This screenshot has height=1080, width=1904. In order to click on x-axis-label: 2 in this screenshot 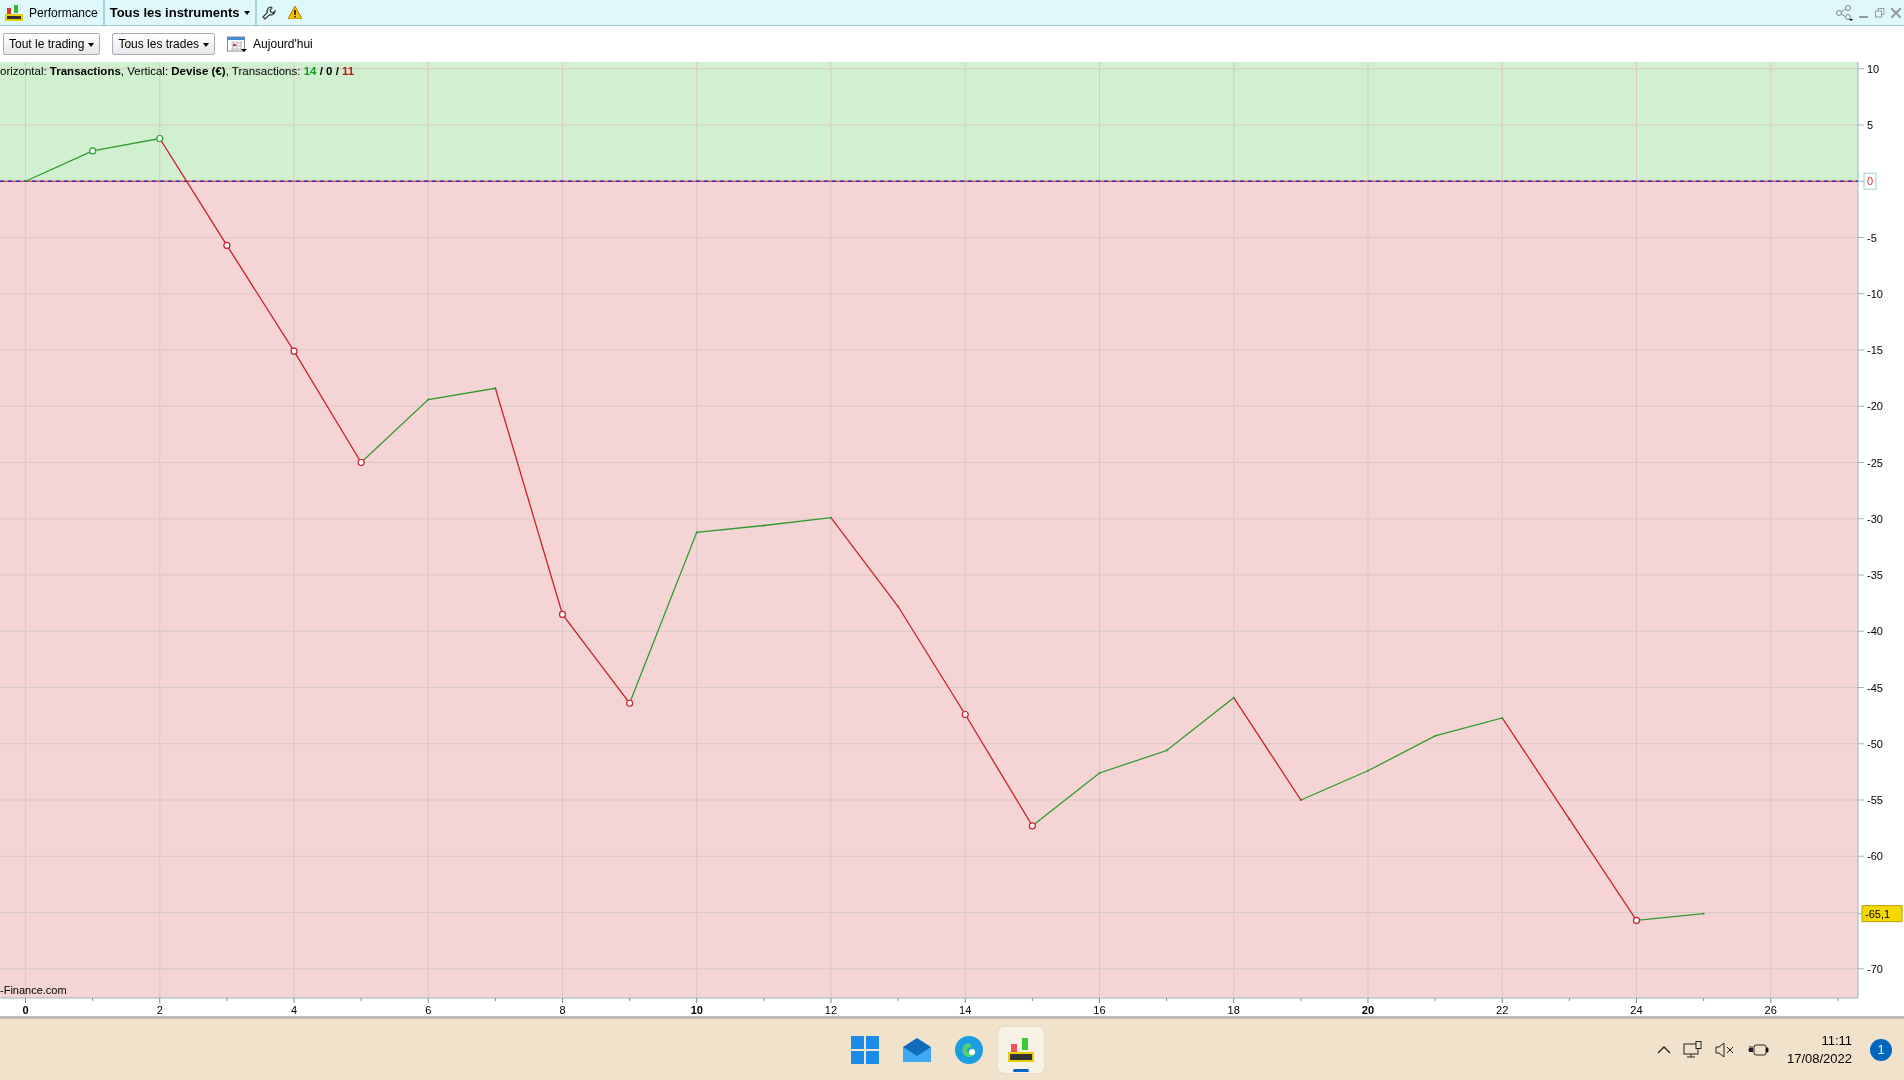, I will do `click(159, 1010)`.